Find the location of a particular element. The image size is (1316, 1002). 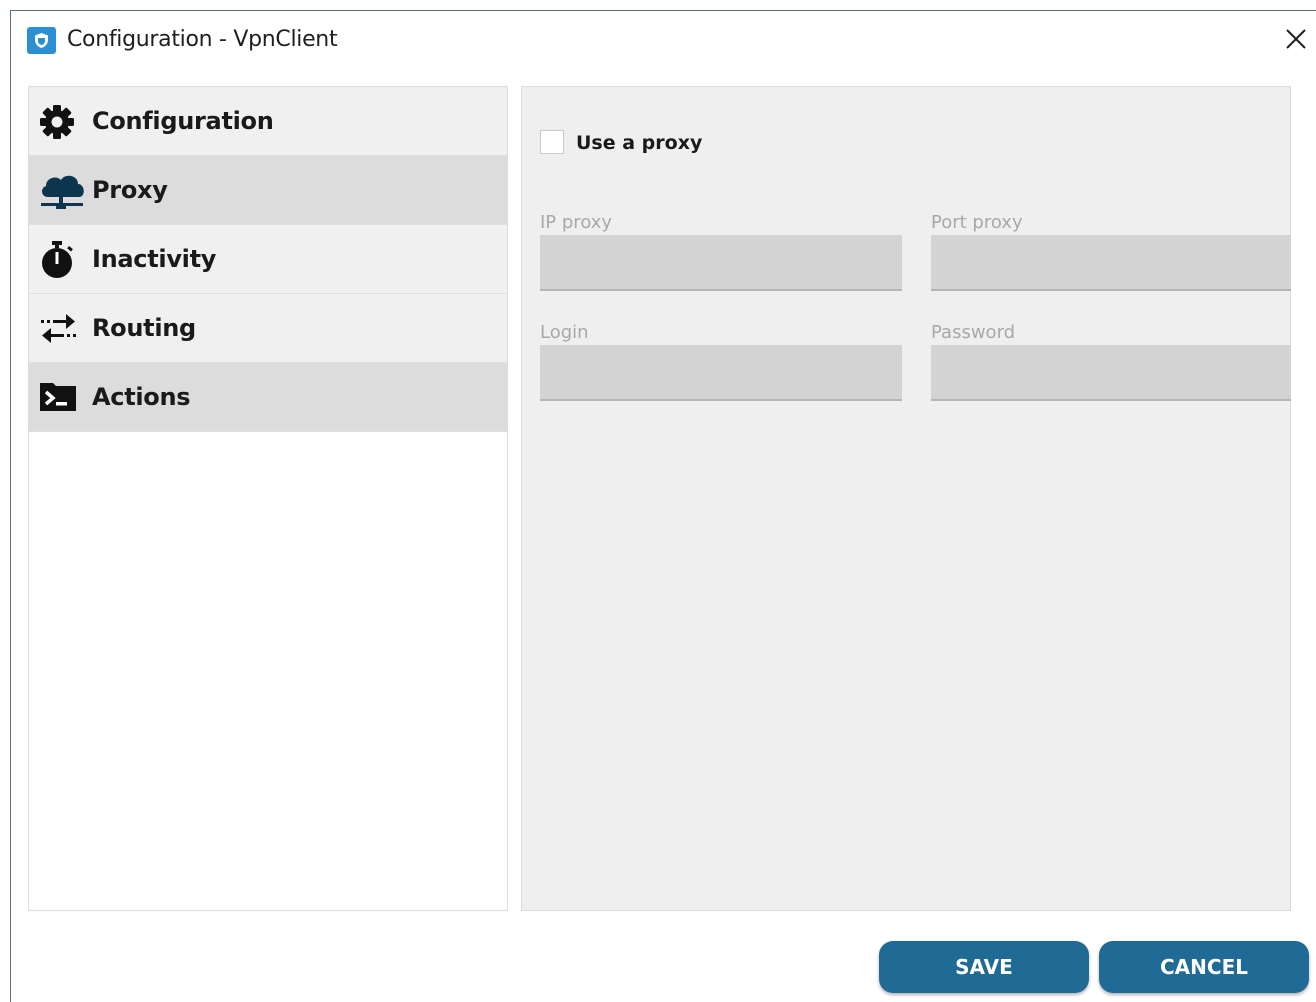

ip-proxy-label: IP proxy is located at coordinates (576, 222).